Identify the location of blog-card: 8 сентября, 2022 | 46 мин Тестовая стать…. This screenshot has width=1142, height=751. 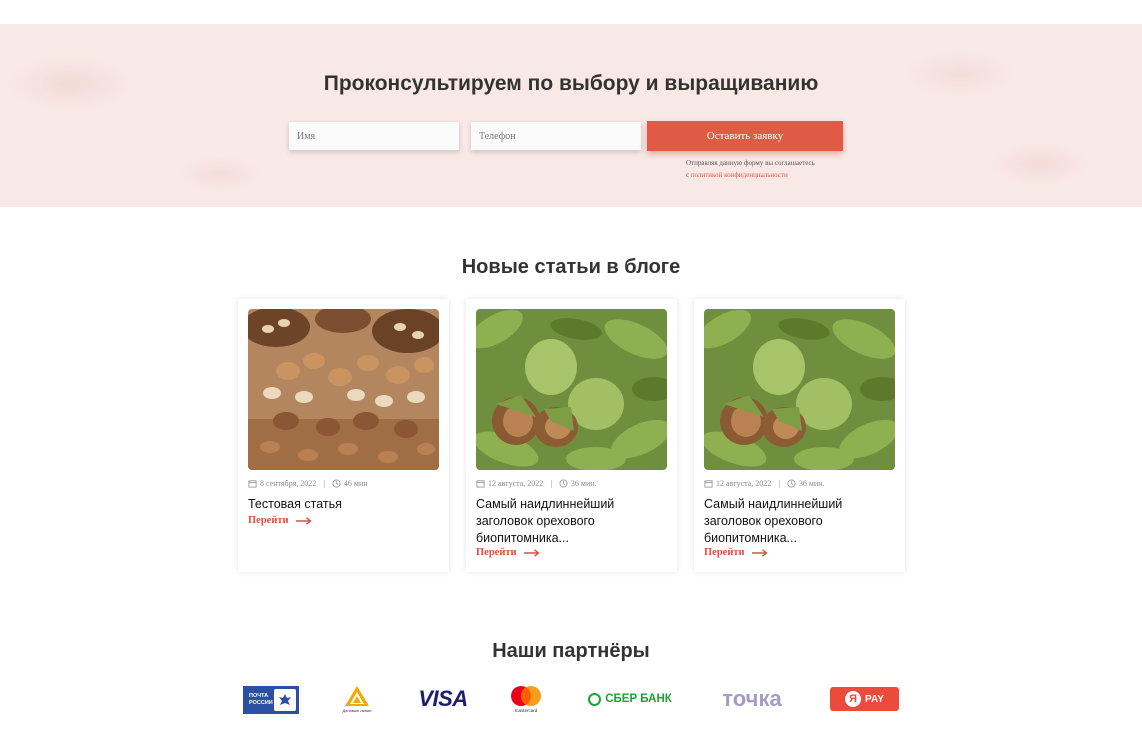
(343, 435).